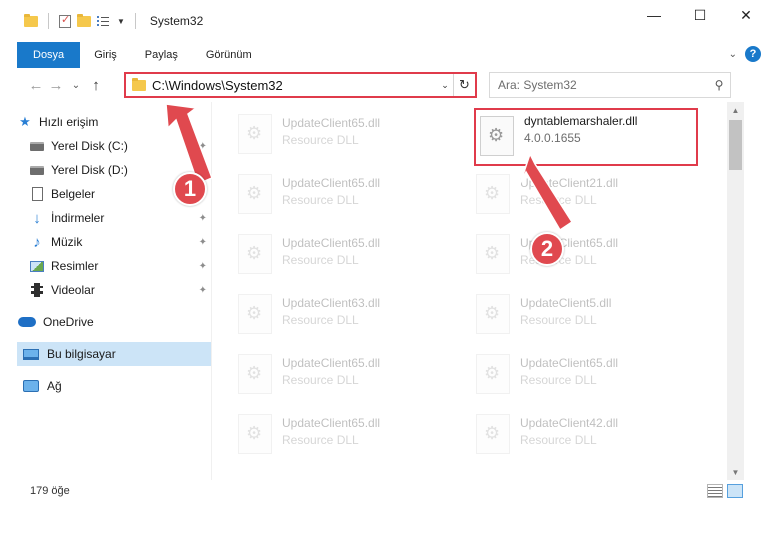 This screenshot has height=533, width=769. Describe the element at coordinates (114, 146) in the screenshot. I see `sidebar-item-local-disk-c: Yerel Disk (C:) ✦` at that location.